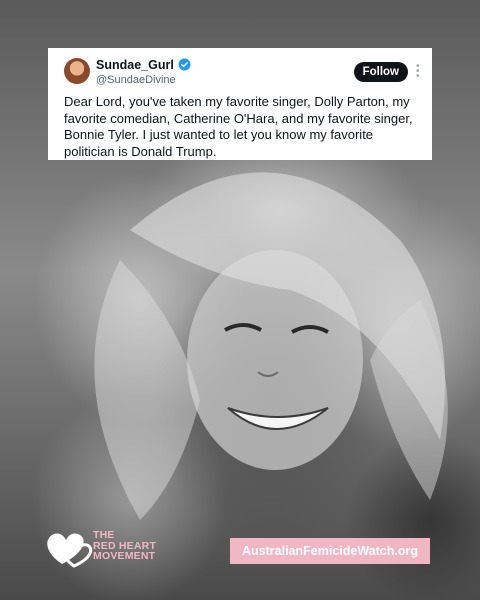 The image size is (480, 600). Describe the element at coordinates (136, 80) in the screenshot. I see `user-handle: @SundaeDivine` at that location.